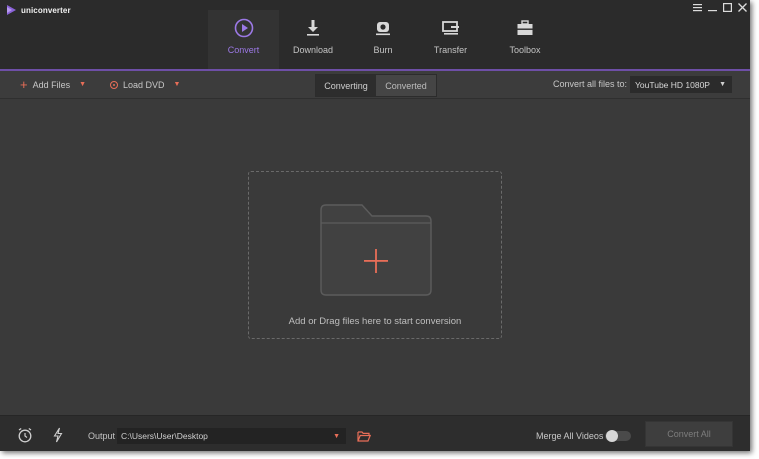 This screenshot has width=759, height=459. I want to click on merge-all-videos-toggle, so click(618, 436).